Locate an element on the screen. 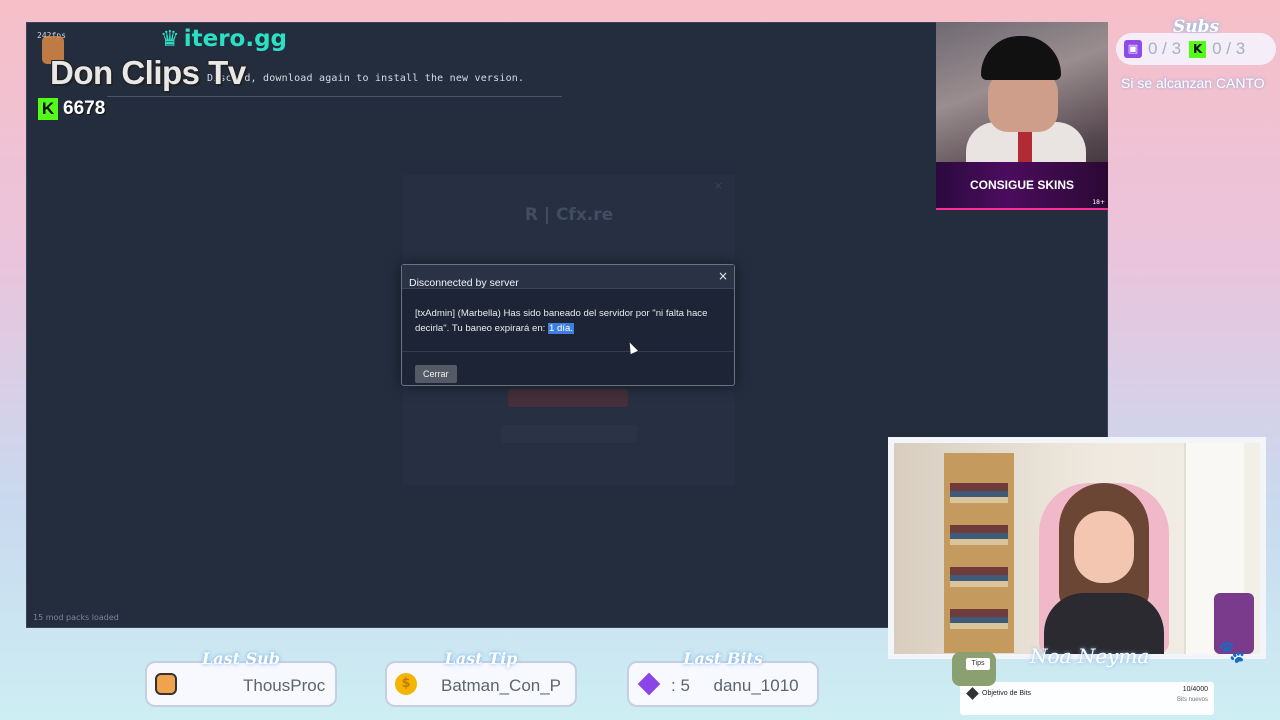 The image size is (1280, 720). close-icon: × is located at coordinates (718, 185).